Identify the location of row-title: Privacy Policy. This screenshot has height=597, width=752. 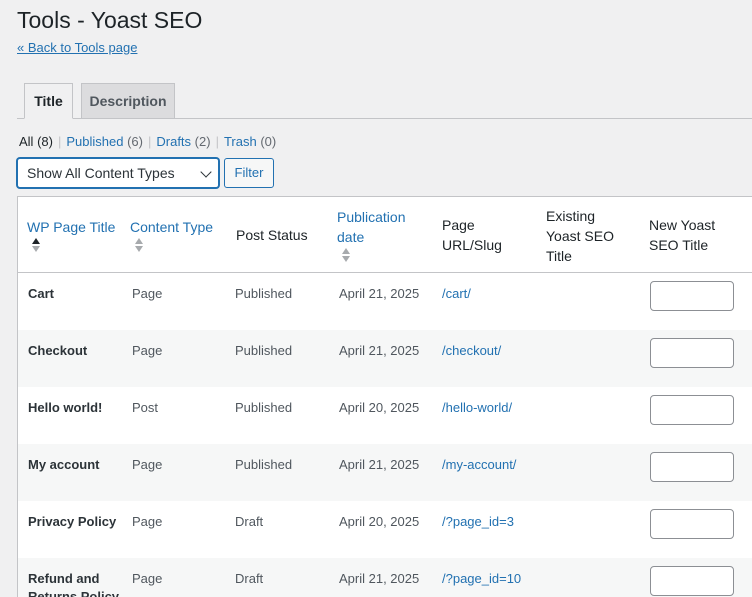
(72, 521).